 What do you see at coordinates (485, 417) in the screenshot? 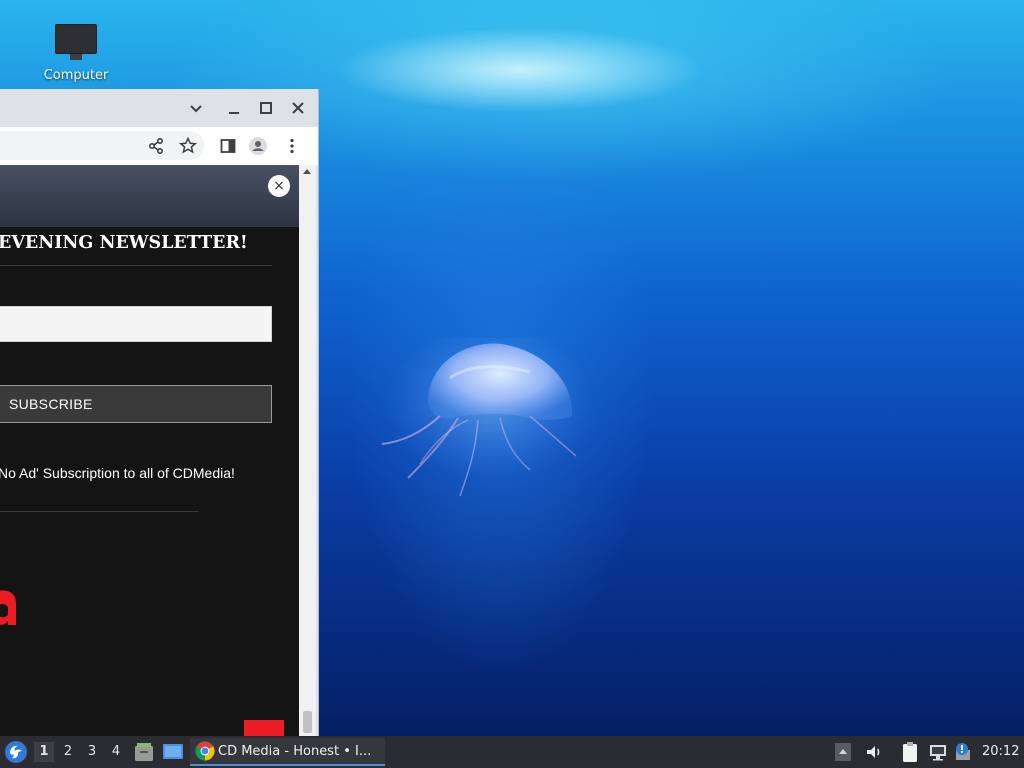
I see `jellyfish-image` at bounding box center [485, 417].